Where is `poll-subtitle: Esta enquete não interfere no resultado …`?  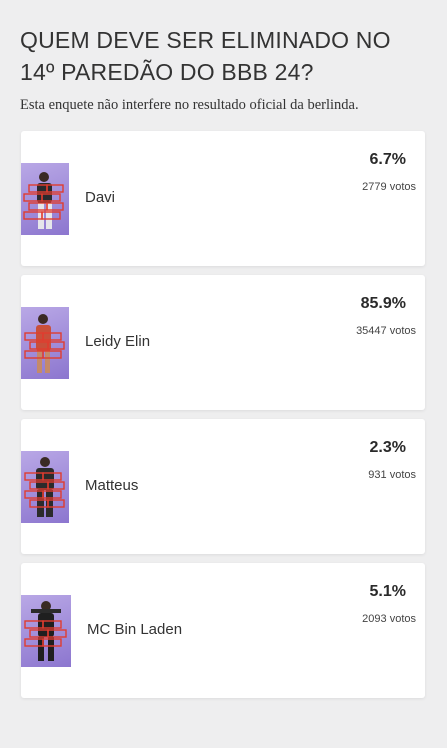
poll-subtitle: Esta enquete não interfere no resultado … is located at coordinates (189, 105).